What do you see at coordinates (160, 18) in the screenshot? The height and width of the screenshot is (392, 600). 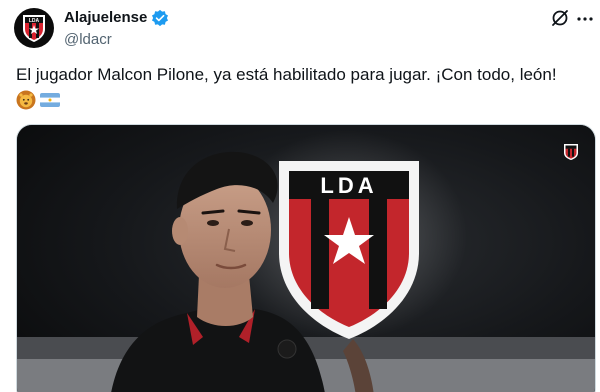 I see `verified-badge-icon` at bounding box center [160, 18].